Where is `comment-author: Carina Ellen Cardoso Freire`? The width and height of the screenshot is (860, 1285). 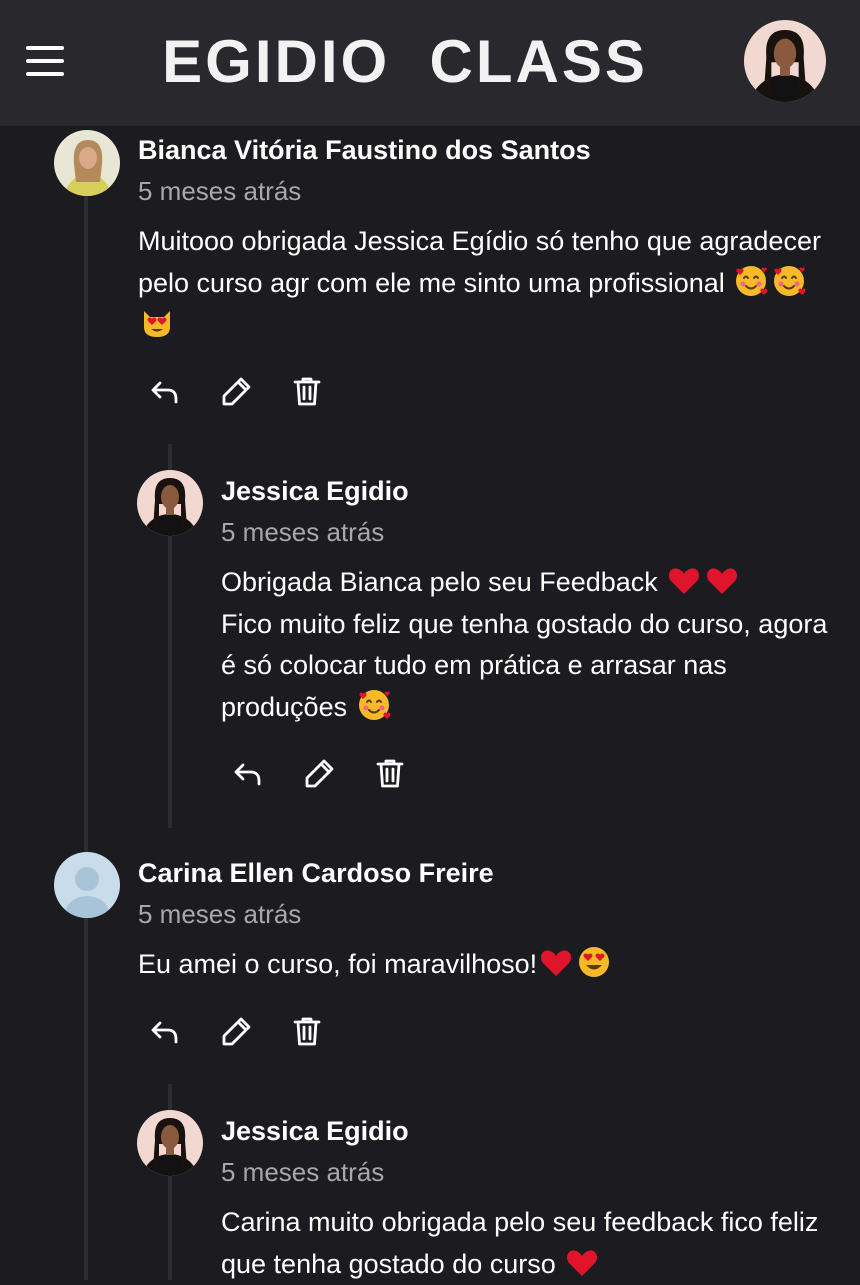 comment-author: Carina Ellen Cardoso Freire is located at coordinates (316, 873).